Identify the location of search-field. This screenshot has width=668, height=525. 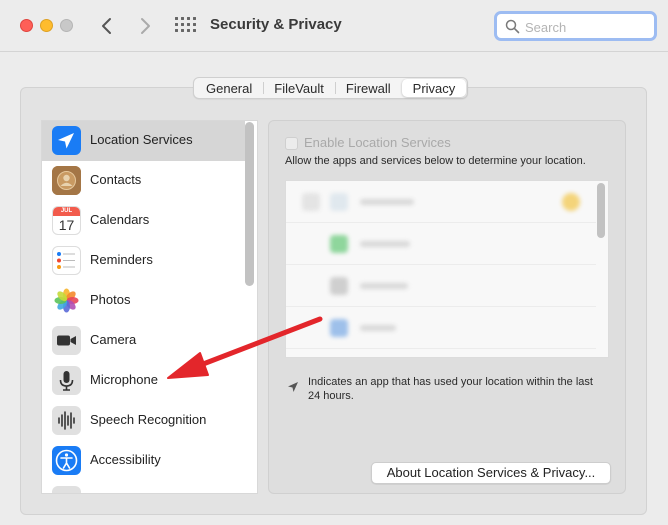
(575, 26).